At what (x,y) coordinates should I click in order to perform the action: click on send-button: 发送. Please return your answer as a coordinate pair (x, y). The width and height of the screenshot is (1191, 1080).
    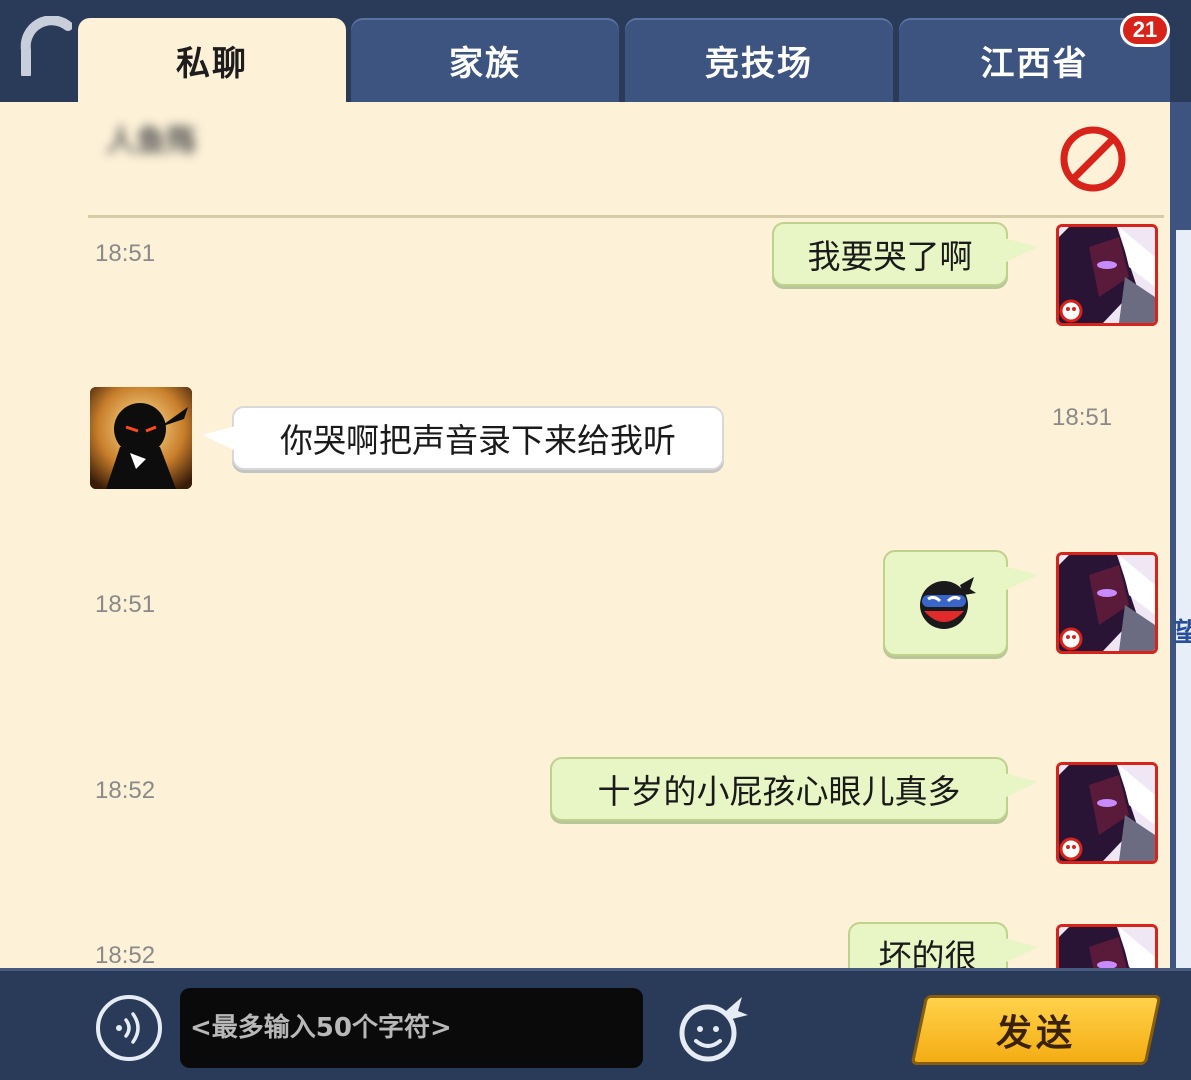
    Looking at the image, I should click on (1036, 1030).